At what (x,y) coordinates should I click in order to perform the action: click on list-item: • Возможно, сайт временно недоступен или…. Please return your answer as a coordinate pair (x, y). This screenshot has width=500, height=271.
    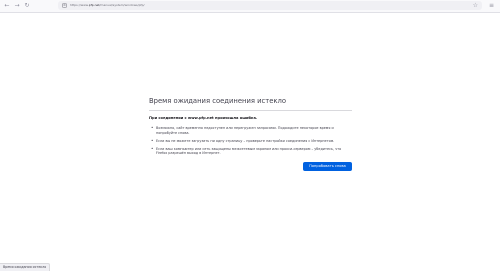
    Looking at the image, I should click on (250, 130).